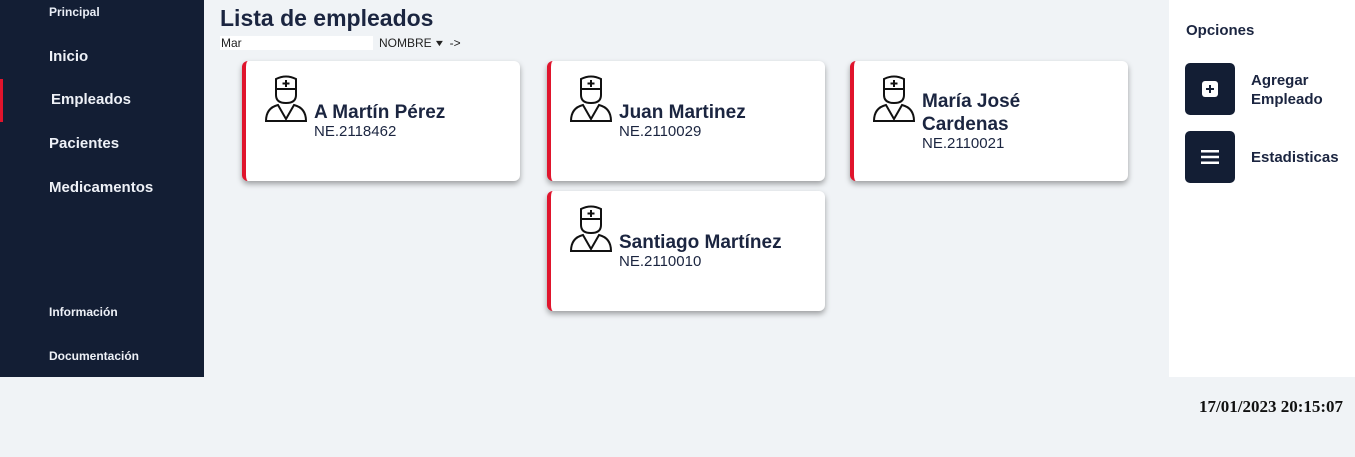  Describe the element at coordinates (83, 312) in the screenshot. I see `sidebar-item-informacion: Información` at that location.